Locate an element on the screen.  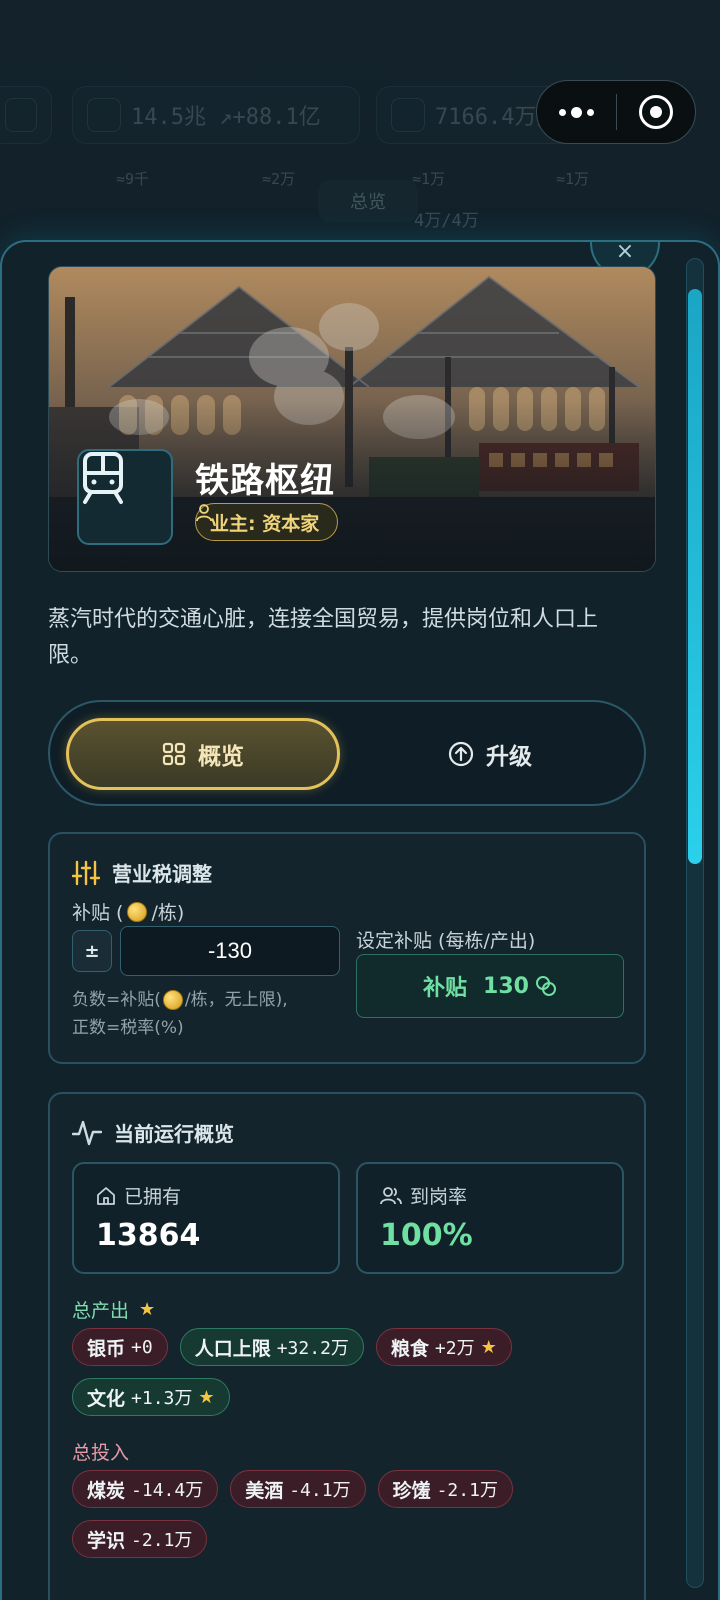
sign-toggle-button: ± is located at coordinates (92, 951).